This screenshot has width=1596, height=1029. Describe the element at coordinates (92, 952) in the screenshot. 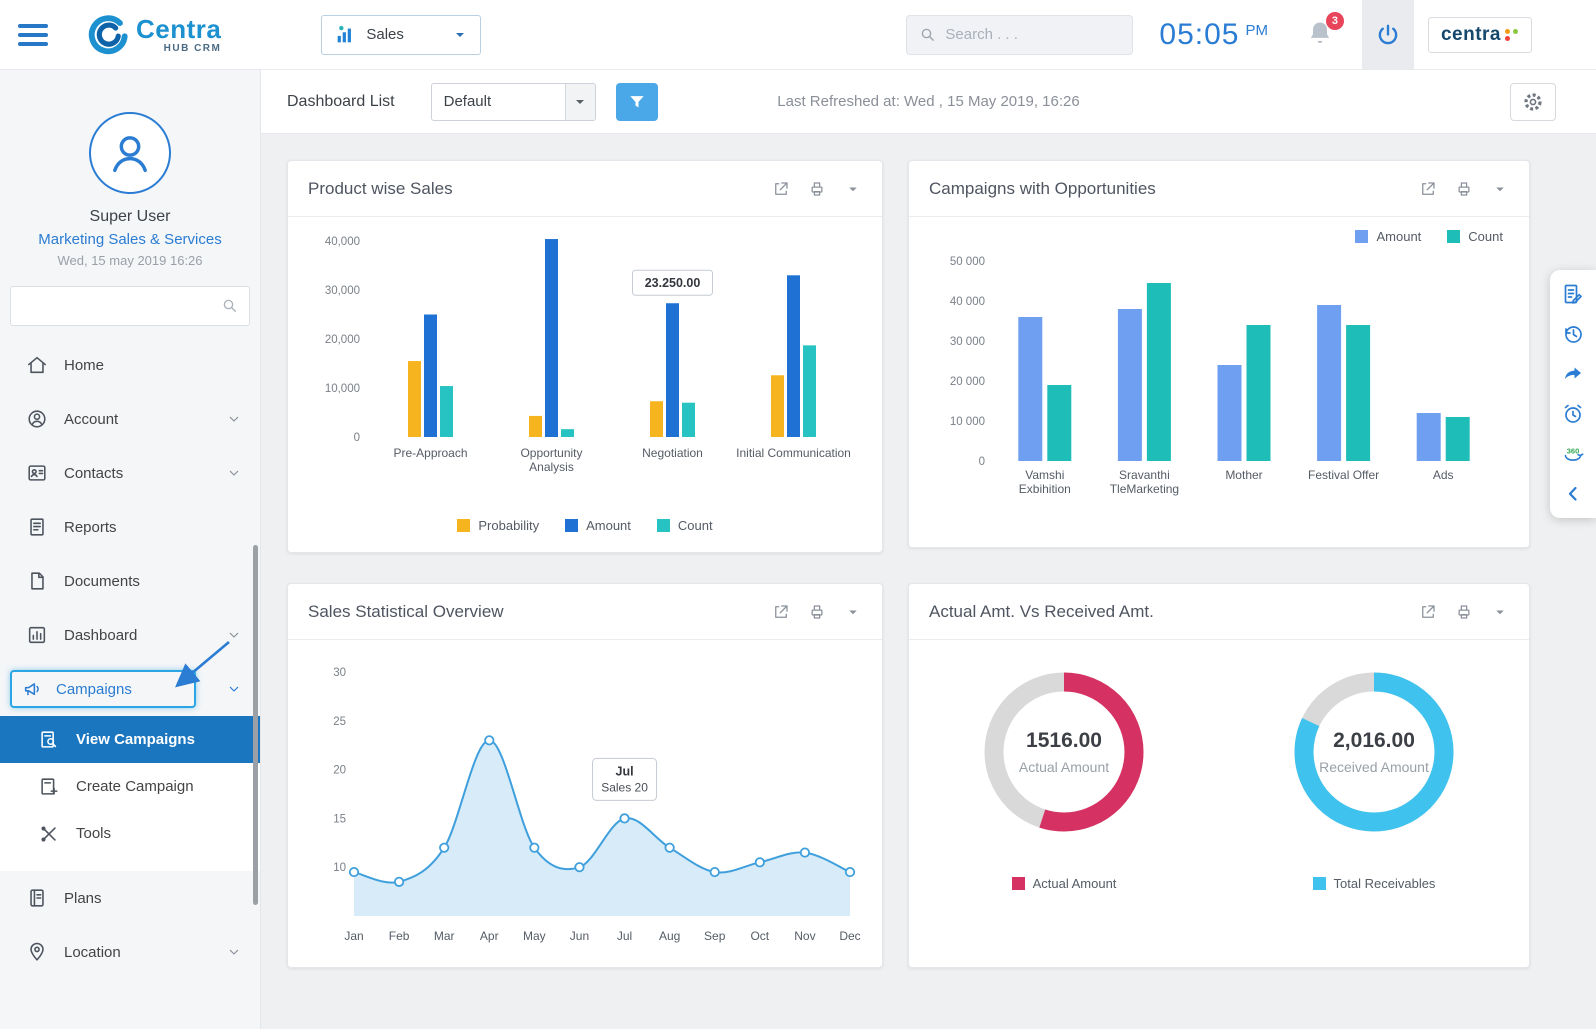

I see `sidebar-item-label: Location` at that location.